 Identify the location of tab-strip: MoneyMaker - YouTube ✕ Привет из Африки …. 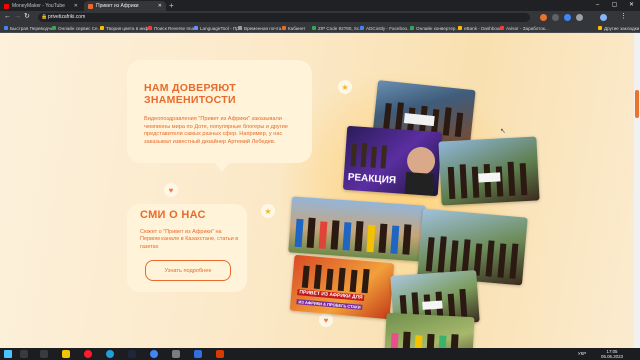
(320, 5).